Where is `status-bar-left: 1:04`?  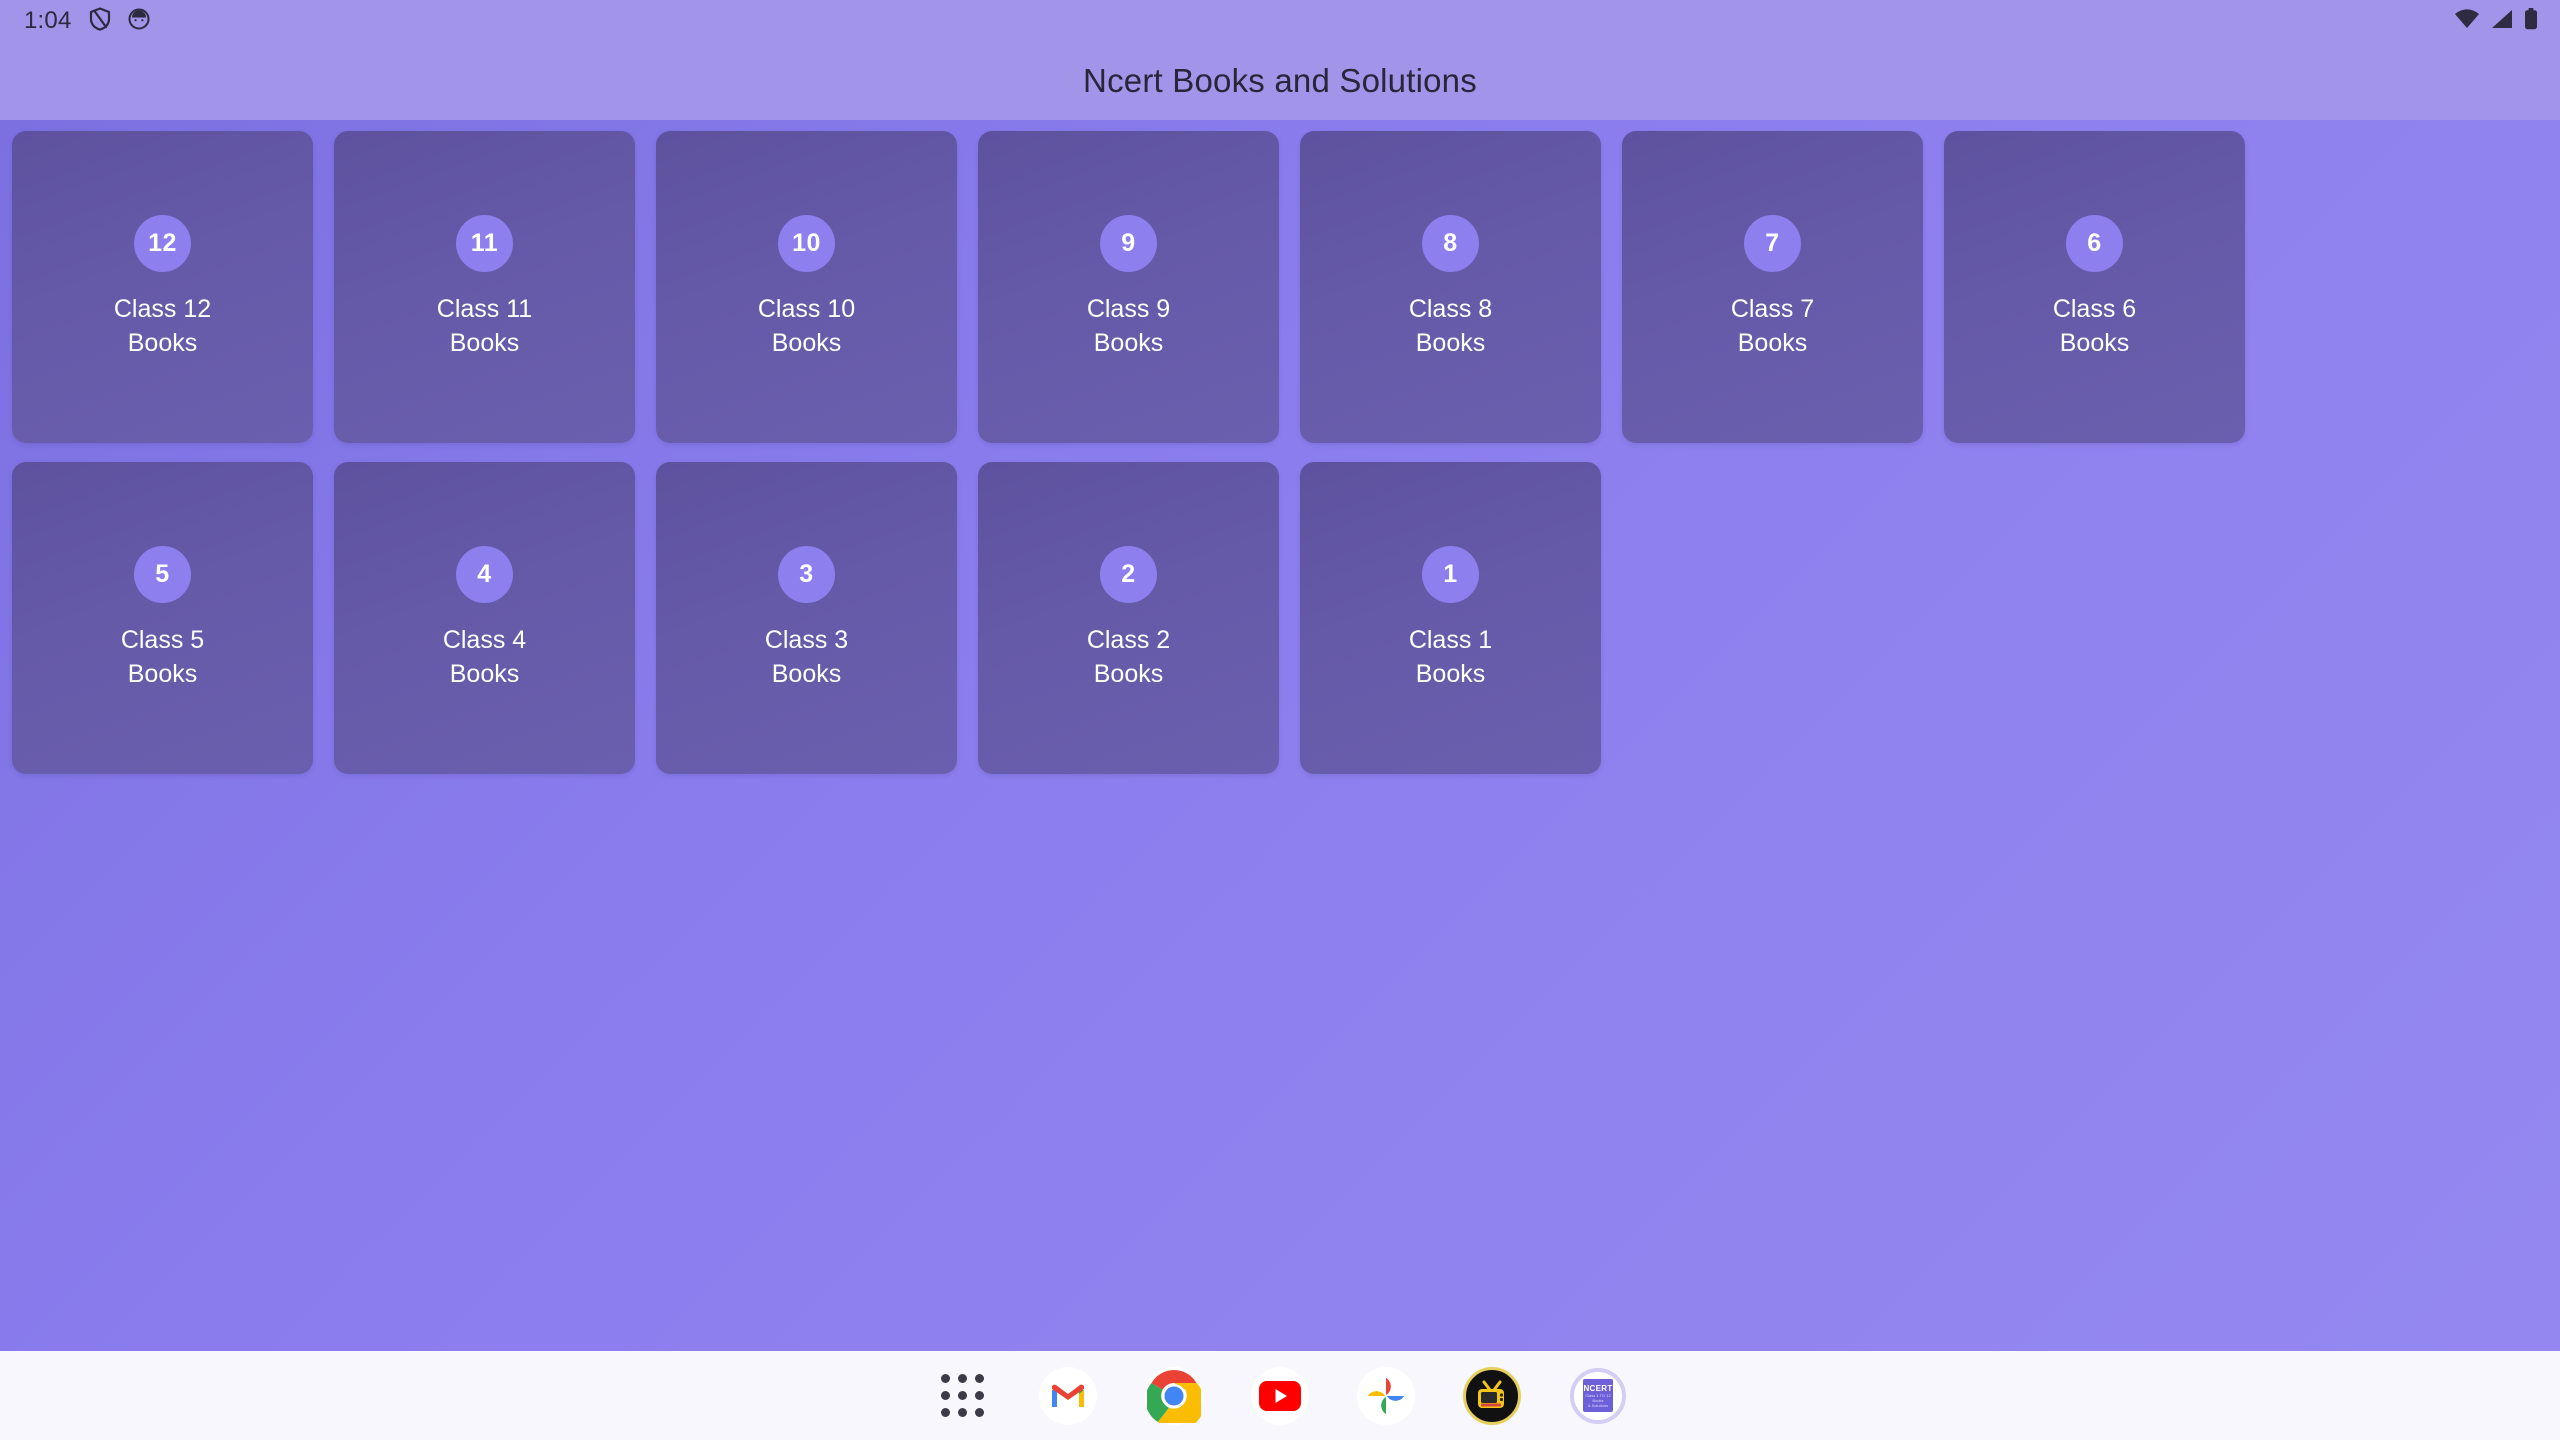 status-bar-left: 1:04 is located at coordinates (87, 21).